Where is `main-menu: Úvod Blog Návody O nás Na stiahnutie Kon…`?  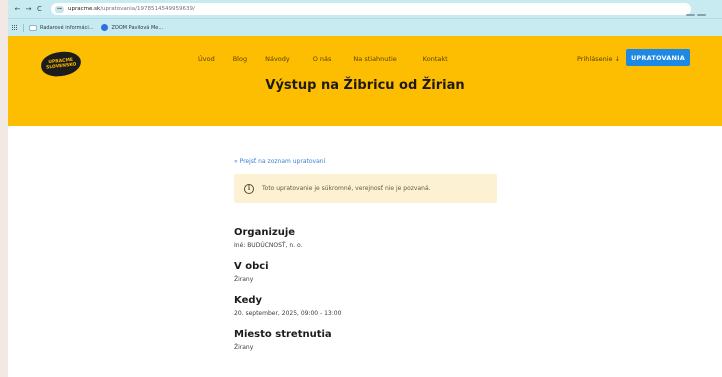 main-menu: Úvod Blog Návody O nás Na stiahnutie Kon… is located at coordinates (323, 59).